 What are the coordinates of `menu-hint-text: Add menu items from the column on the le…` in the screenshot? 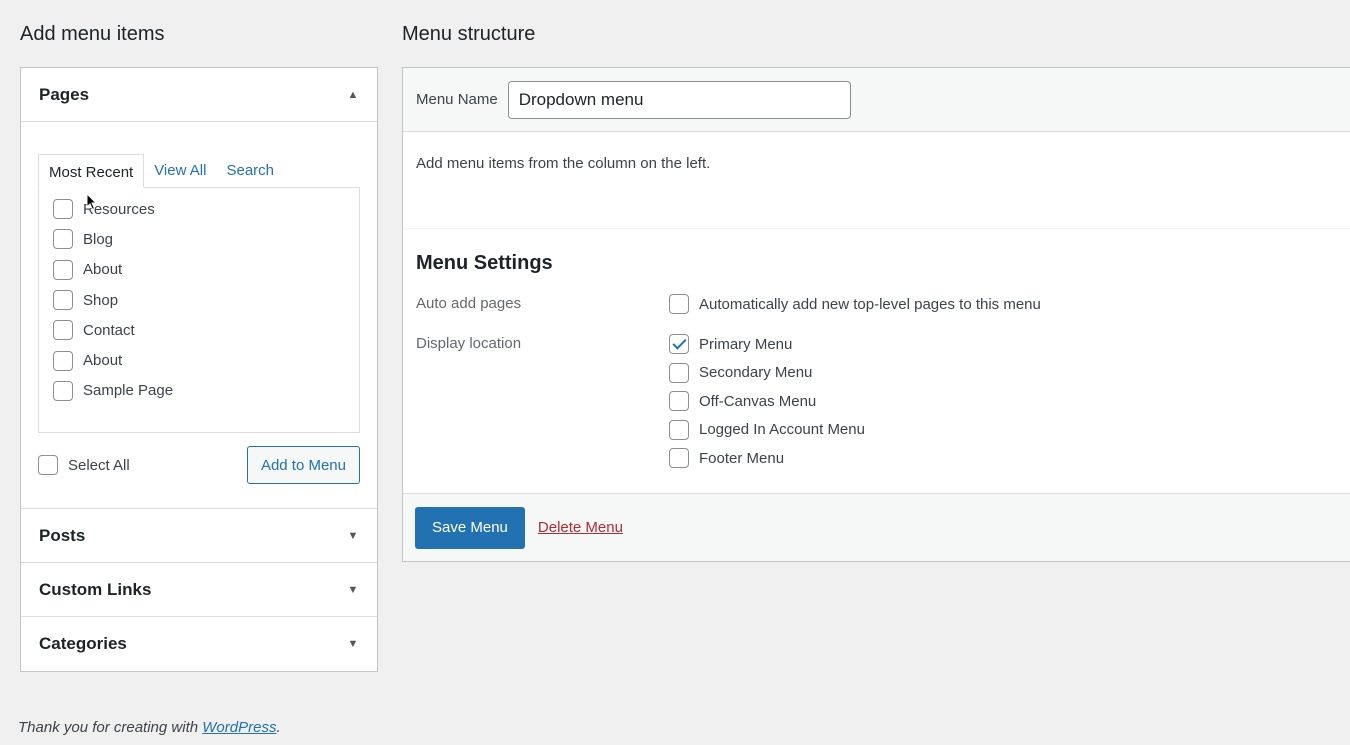 It's located at (563, 163).